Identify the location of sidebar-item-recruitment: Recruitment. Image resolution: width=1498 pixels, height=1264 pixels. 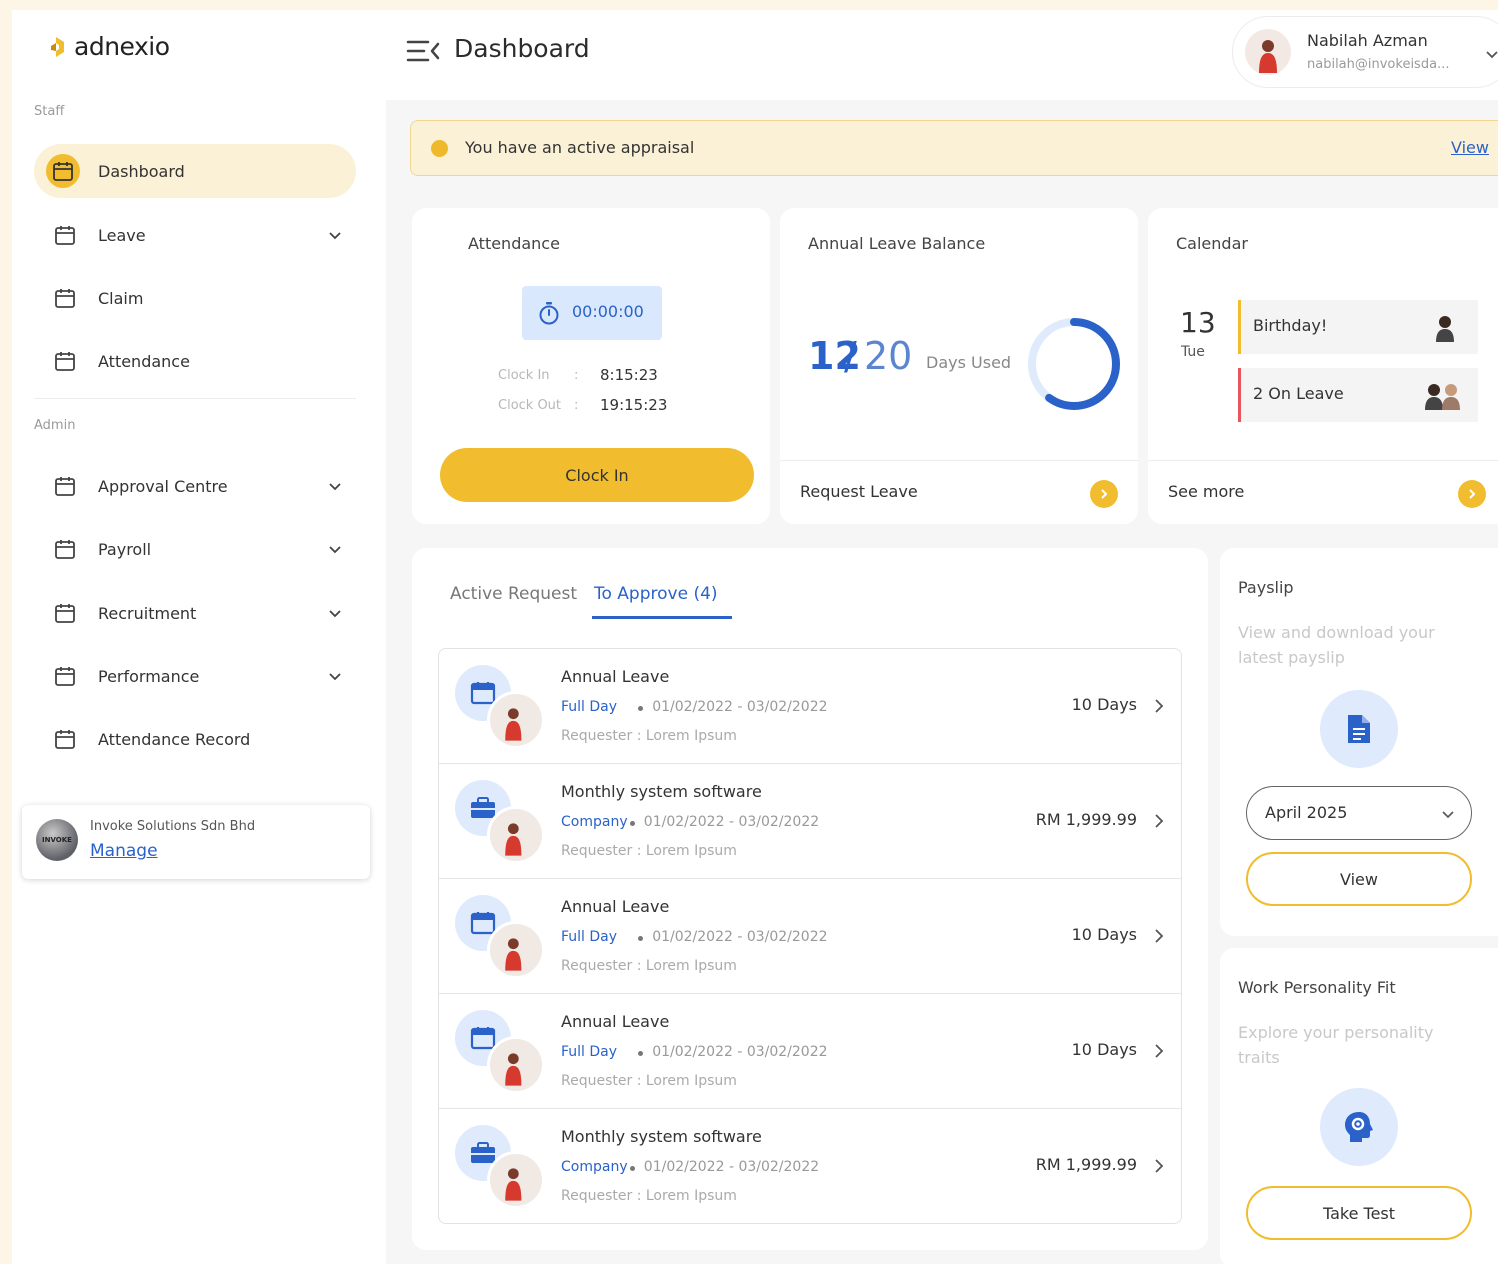
(195, 613).